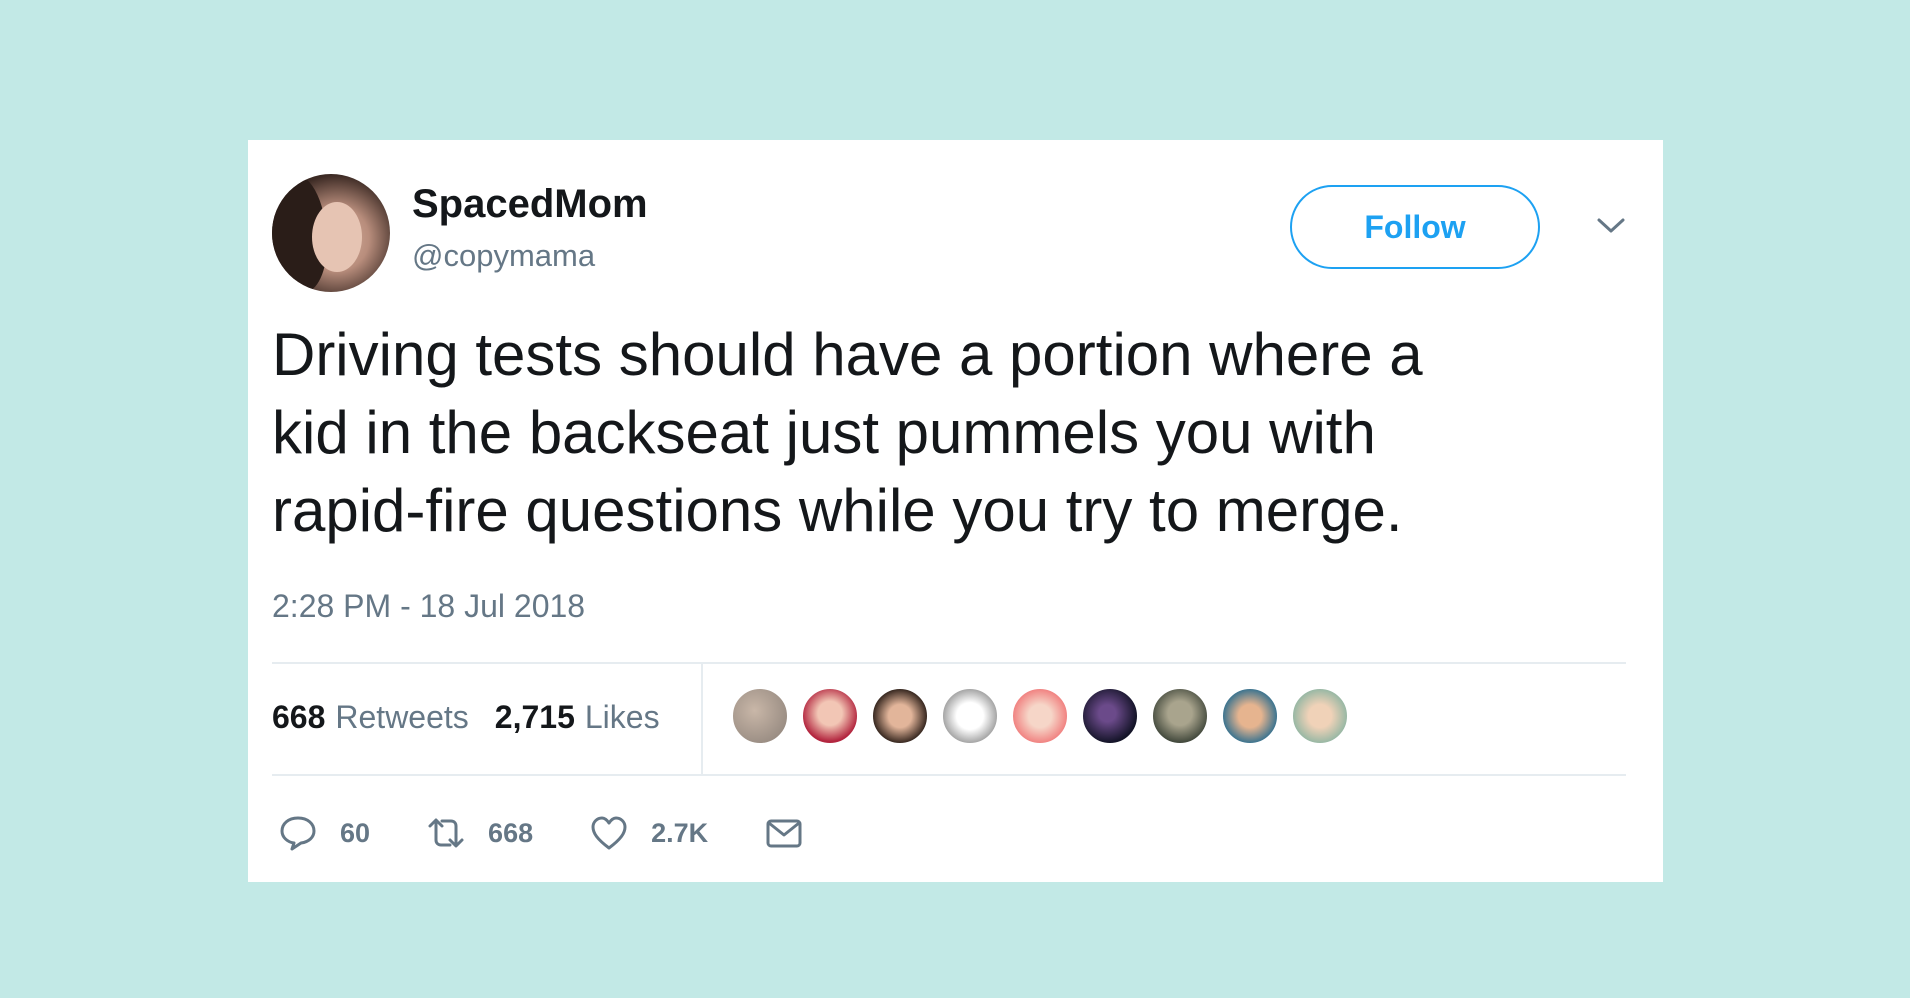  Describe the element at coordinates (324, 833) in the screenshot. I see `reply-button: 60` at that location.